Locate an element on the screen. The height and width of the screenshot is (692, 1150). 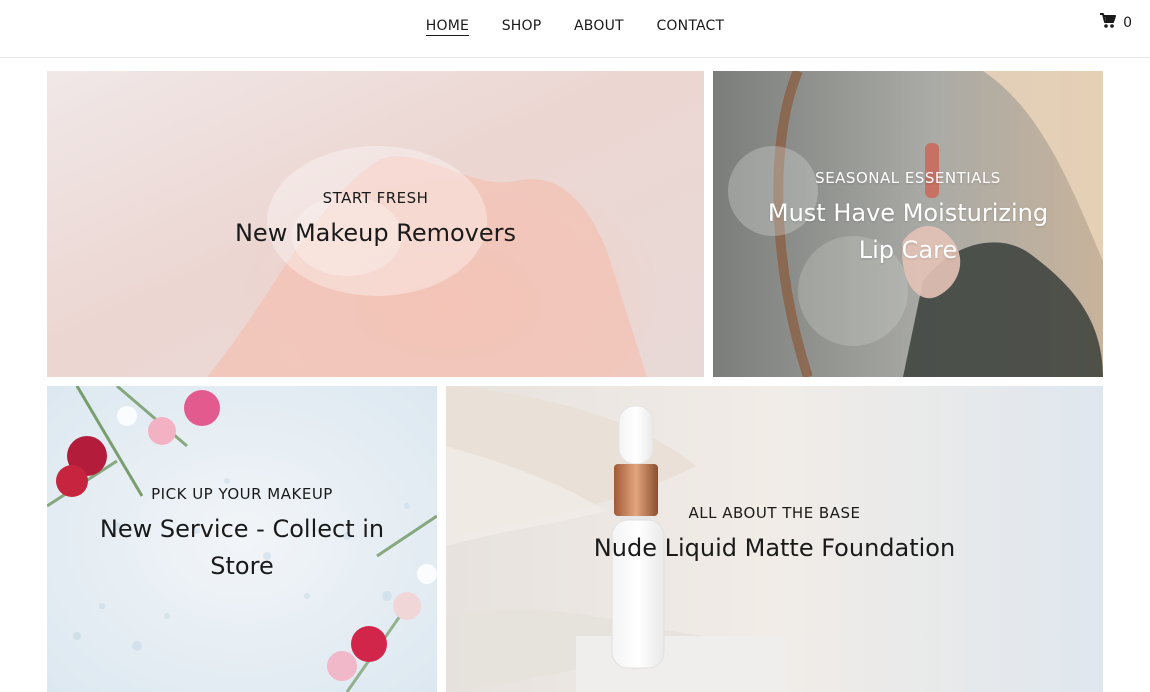
nav-about-link: ABOUT is located at coordinates (599, 26).